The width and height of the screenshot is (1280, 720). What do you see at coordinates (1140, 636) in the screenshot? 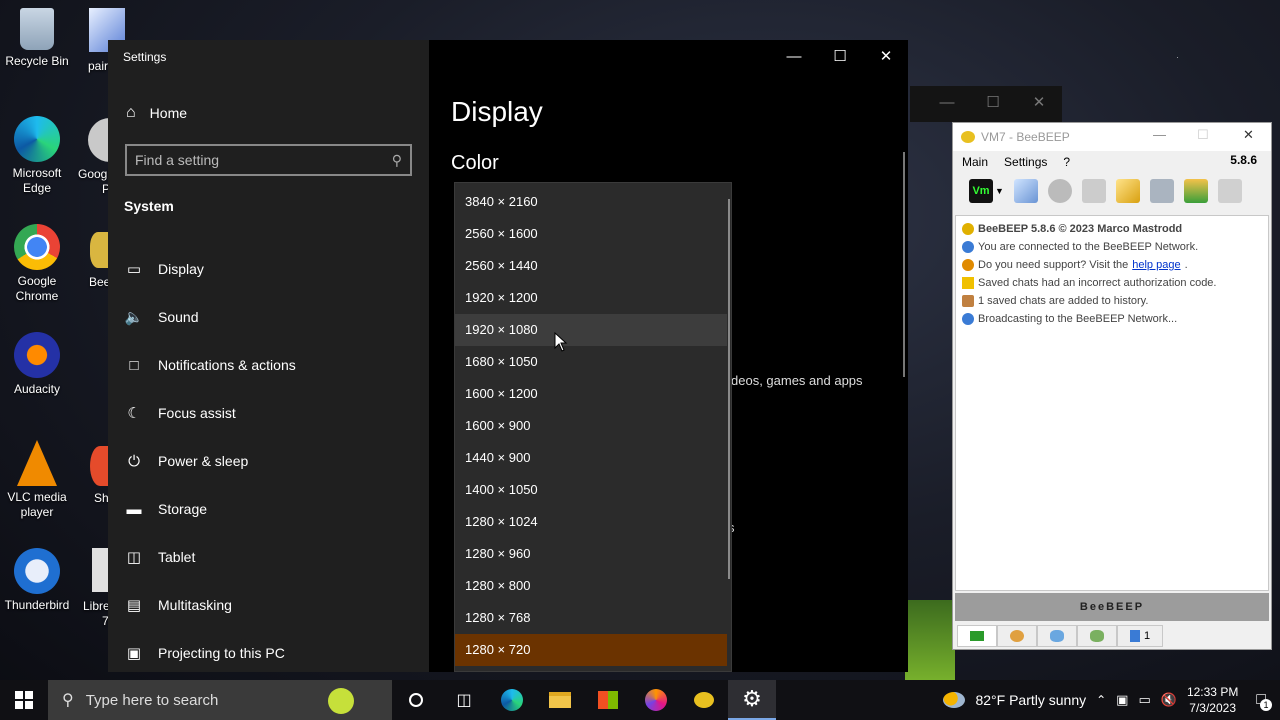
I see `tab-history: 1` at bounding box center [1140, 636].